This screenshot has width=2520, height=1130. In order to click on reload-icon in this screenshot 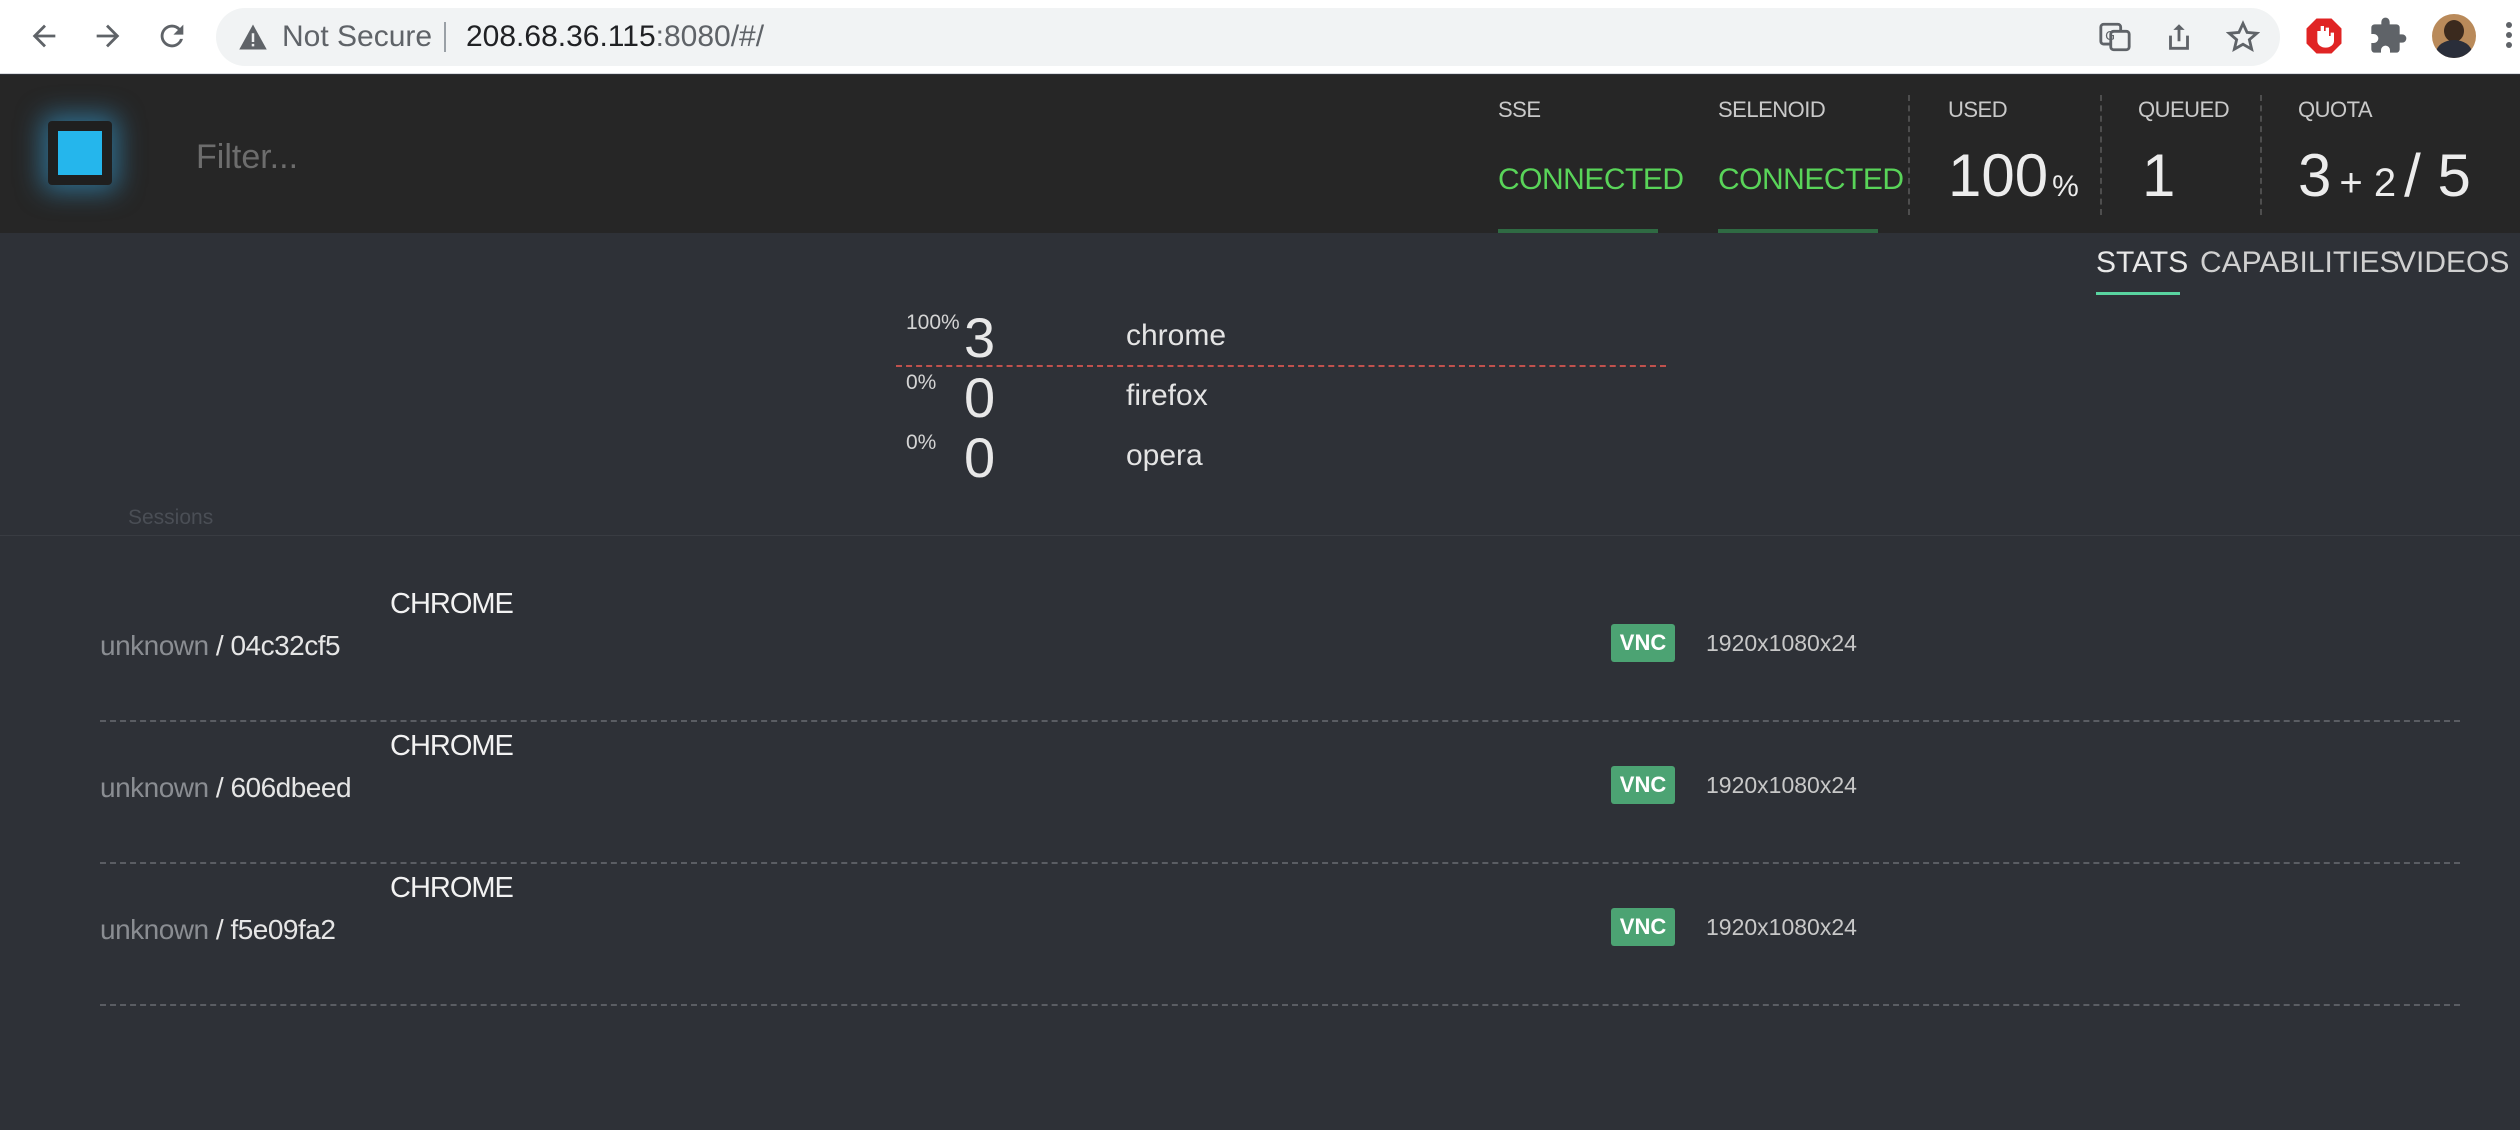, I will do `click(172, 36)`.